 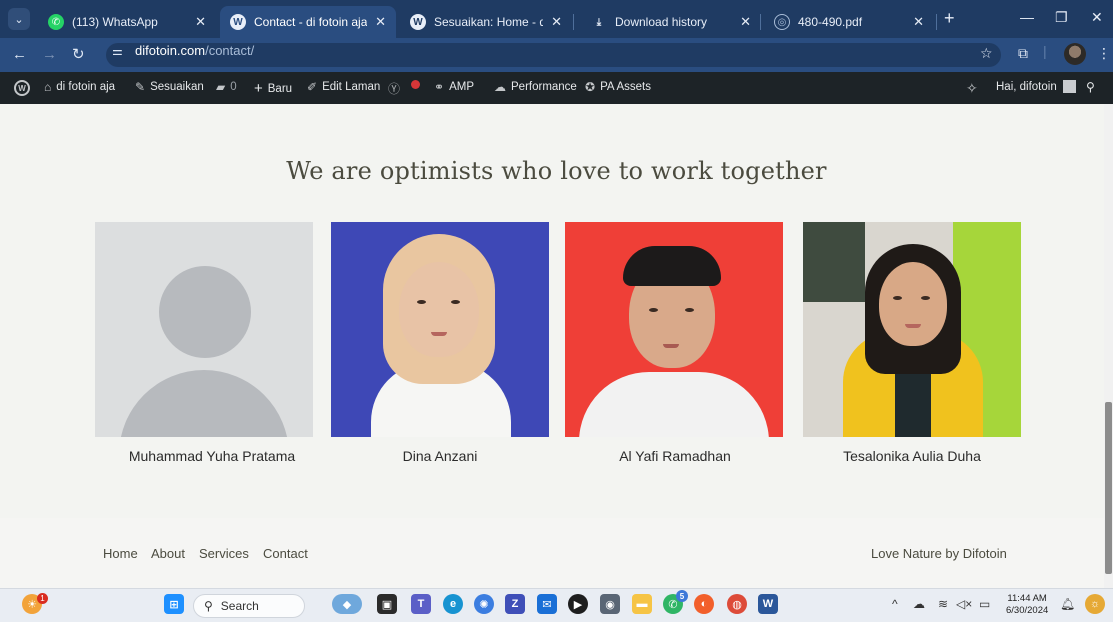 I want to click on footer-link-about: About, so click(x=168, y=553).